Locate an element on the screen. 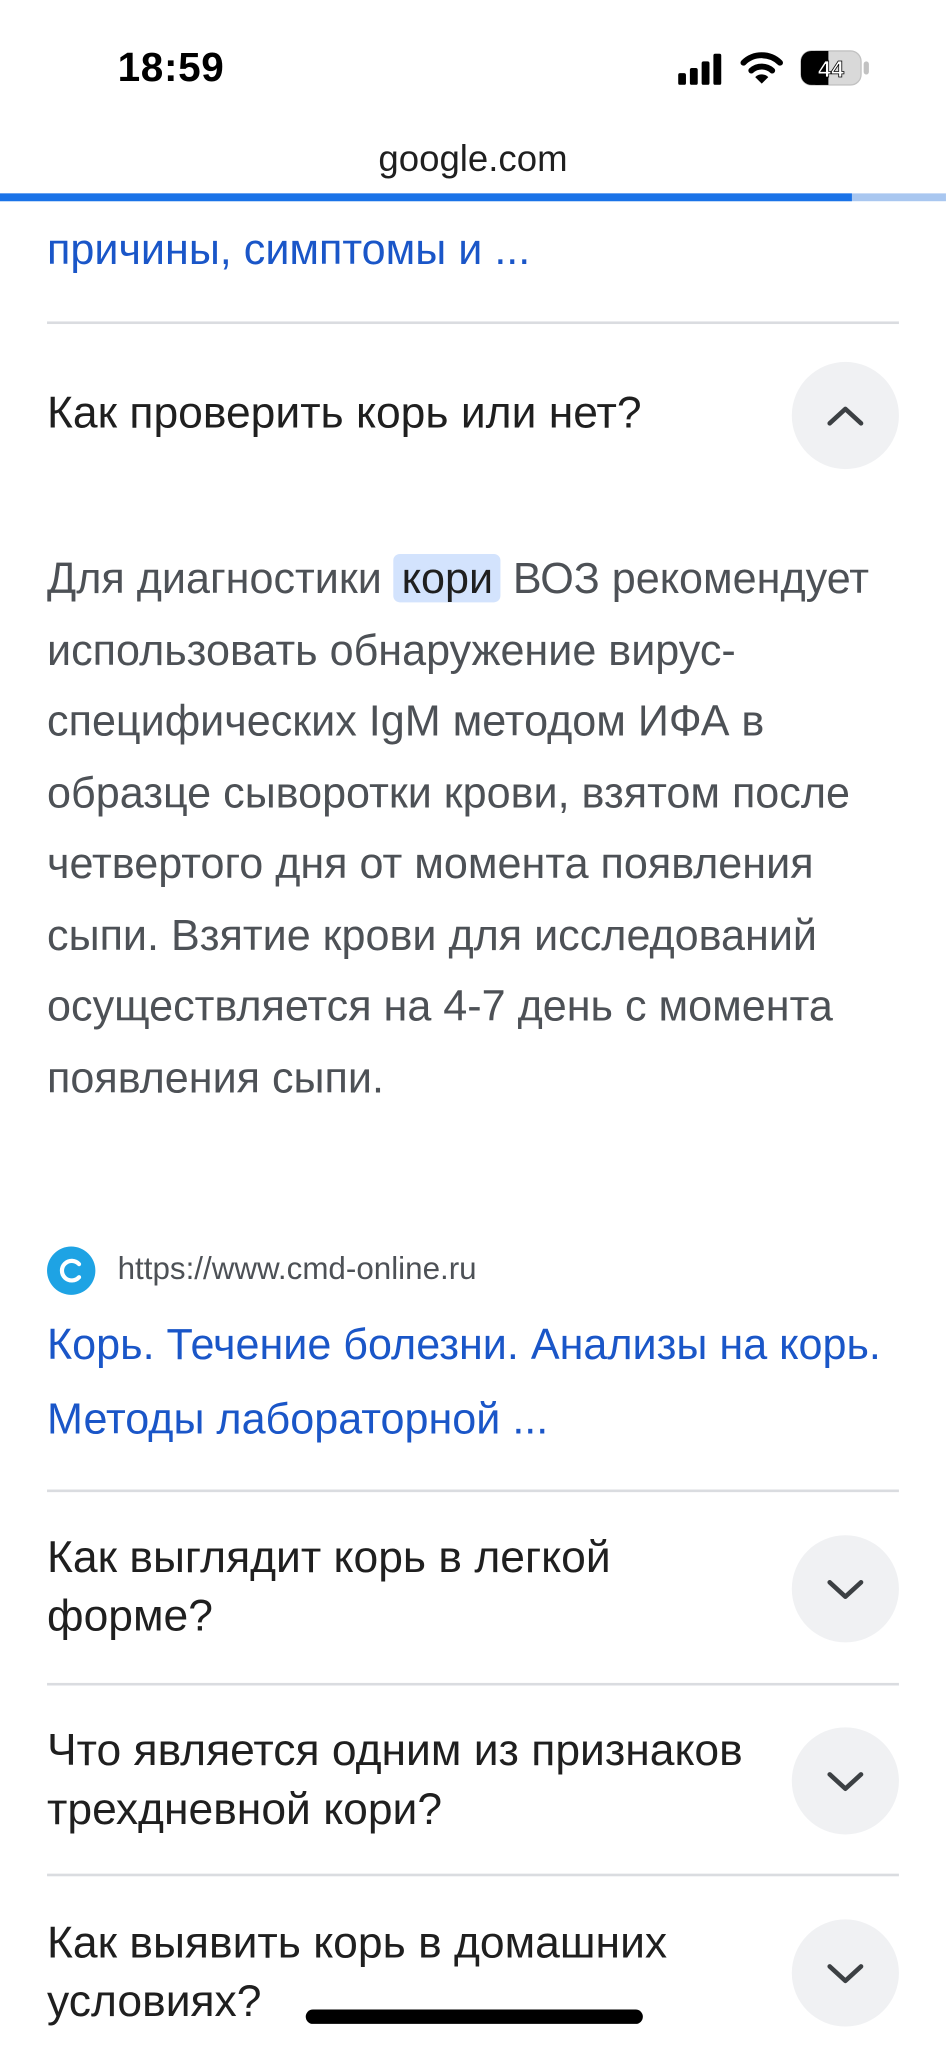  wifi-icon is located at coordinates (761, 68).